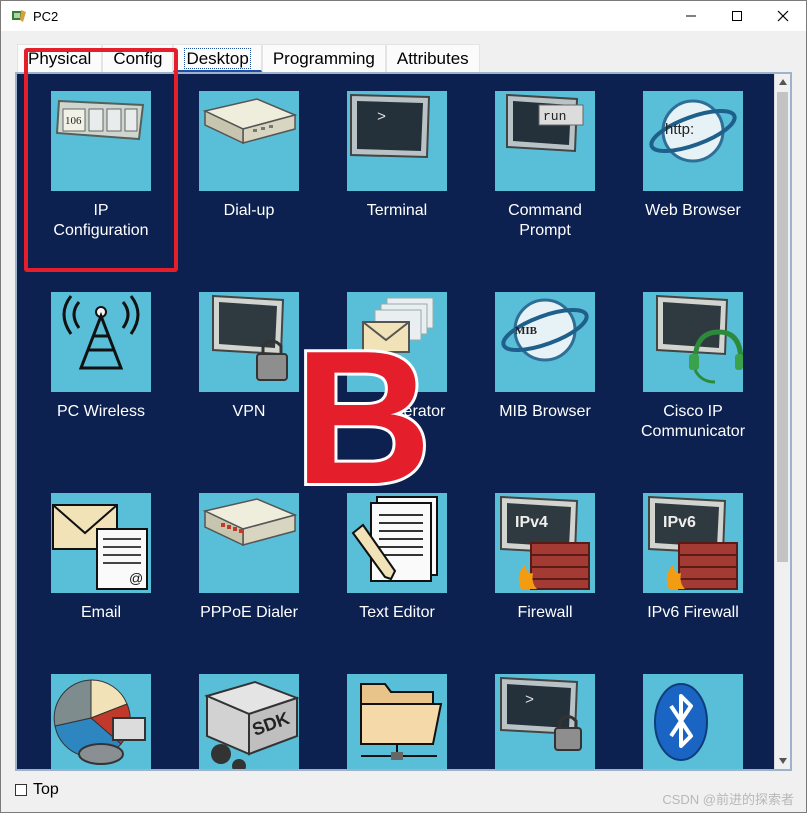 This screenshot has height=813, width=807. Describe the element at coordinates (100, 612) in the screenshot. I see `app-label: Email` at that location.